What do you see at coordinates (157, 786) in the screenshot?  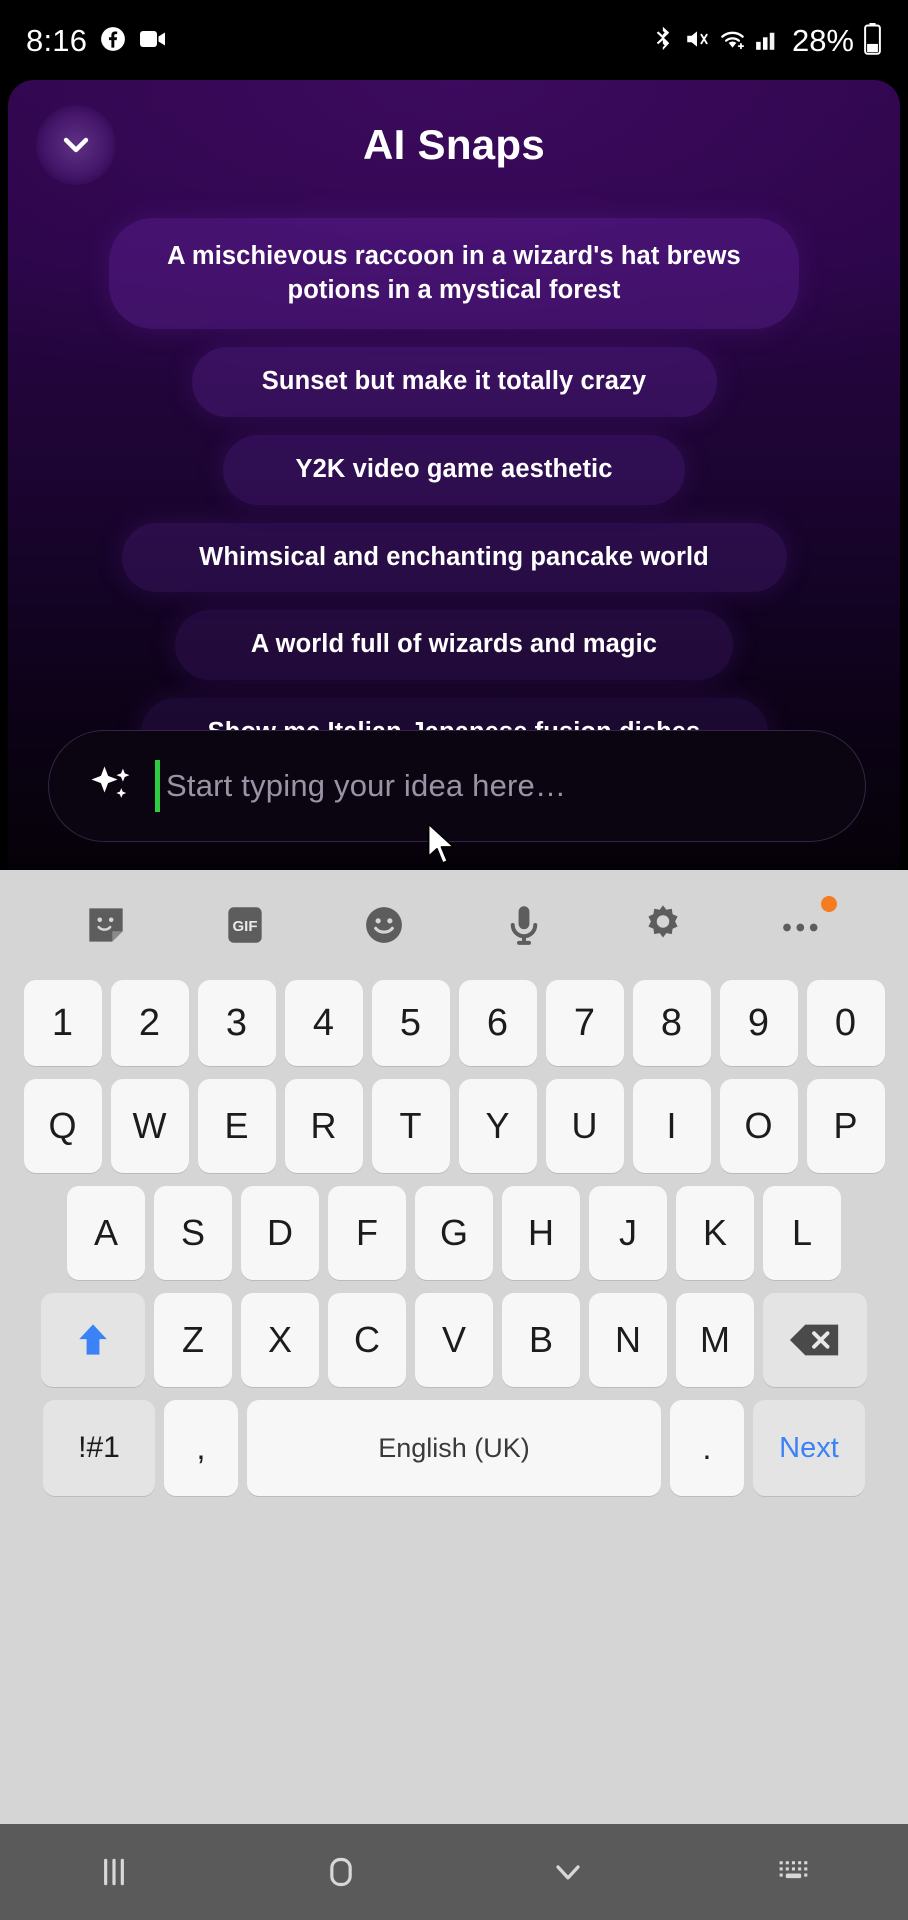 I see `text-caret` at bounding box center [157, 786].